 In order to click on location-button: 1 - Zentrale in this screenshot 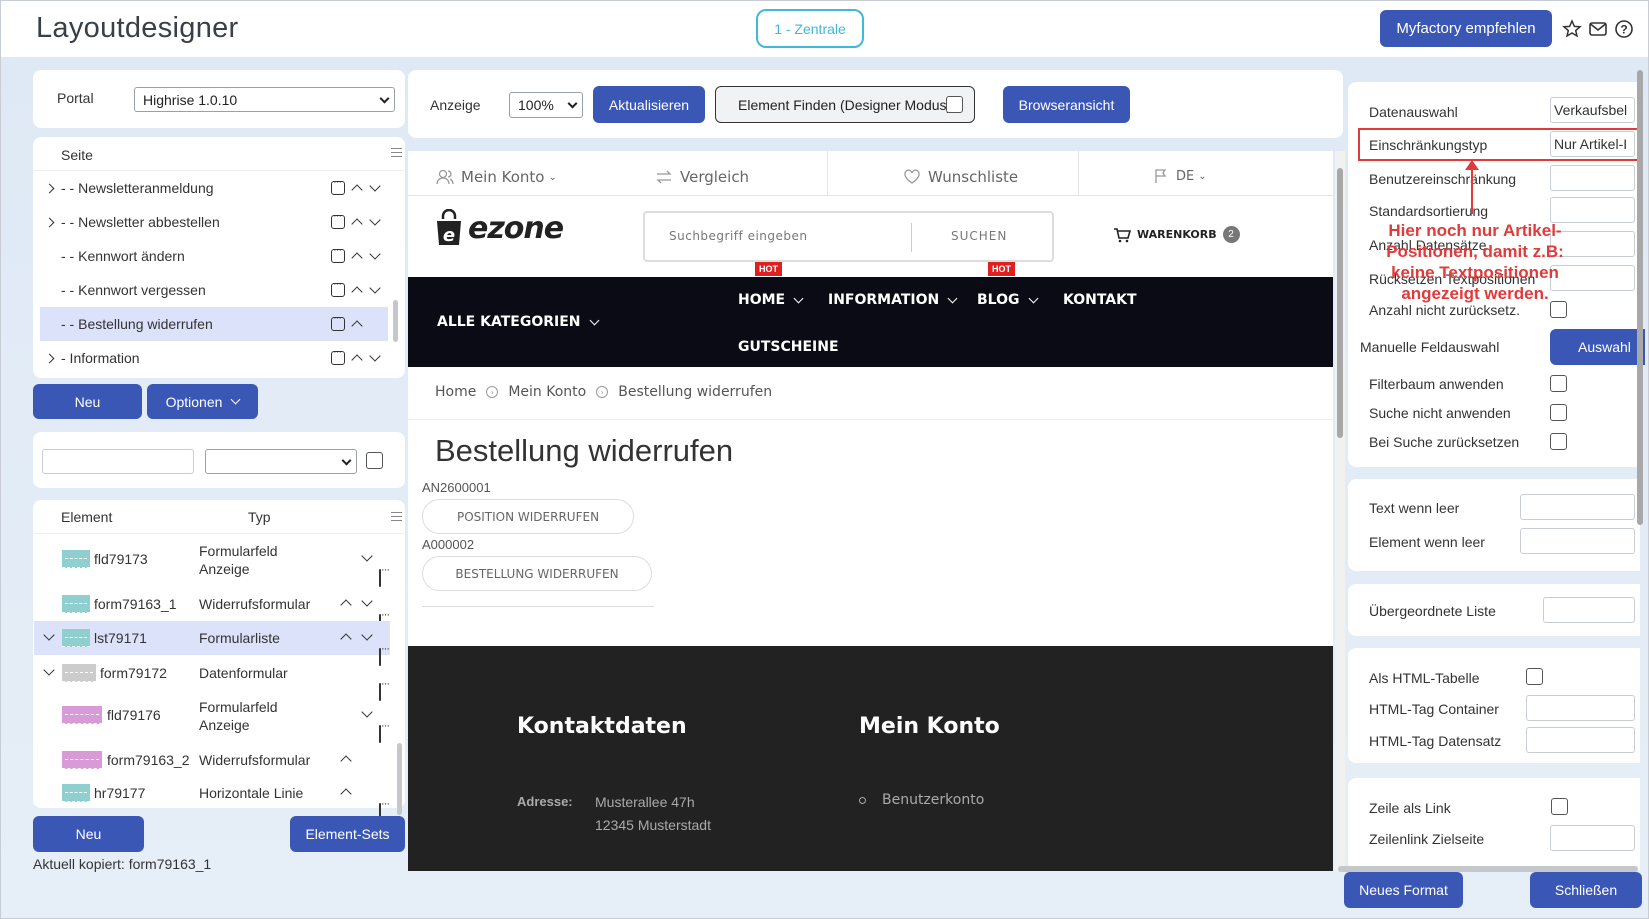, I will do `click(810, 28)`.